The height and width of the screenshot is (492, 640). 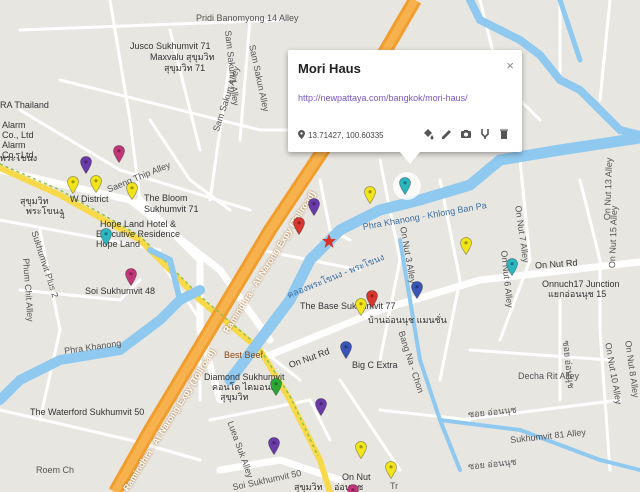 What do you see at coordinates (244, 387) in the screenshot?
I see `label-diamond2: คอนโด ไดมอนด์` at bounding box center [244, 387].